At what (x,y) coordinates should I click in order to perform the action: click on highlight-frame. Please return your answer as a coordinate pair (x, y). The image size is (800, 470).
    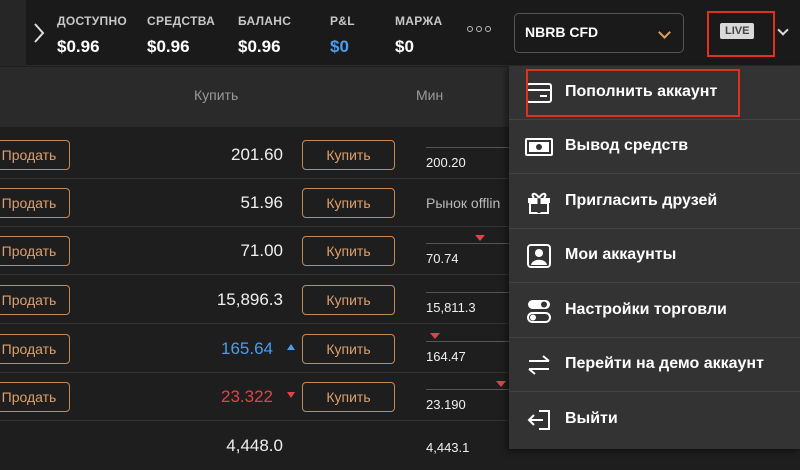
    Looking at the image, I should click on (633, 93).